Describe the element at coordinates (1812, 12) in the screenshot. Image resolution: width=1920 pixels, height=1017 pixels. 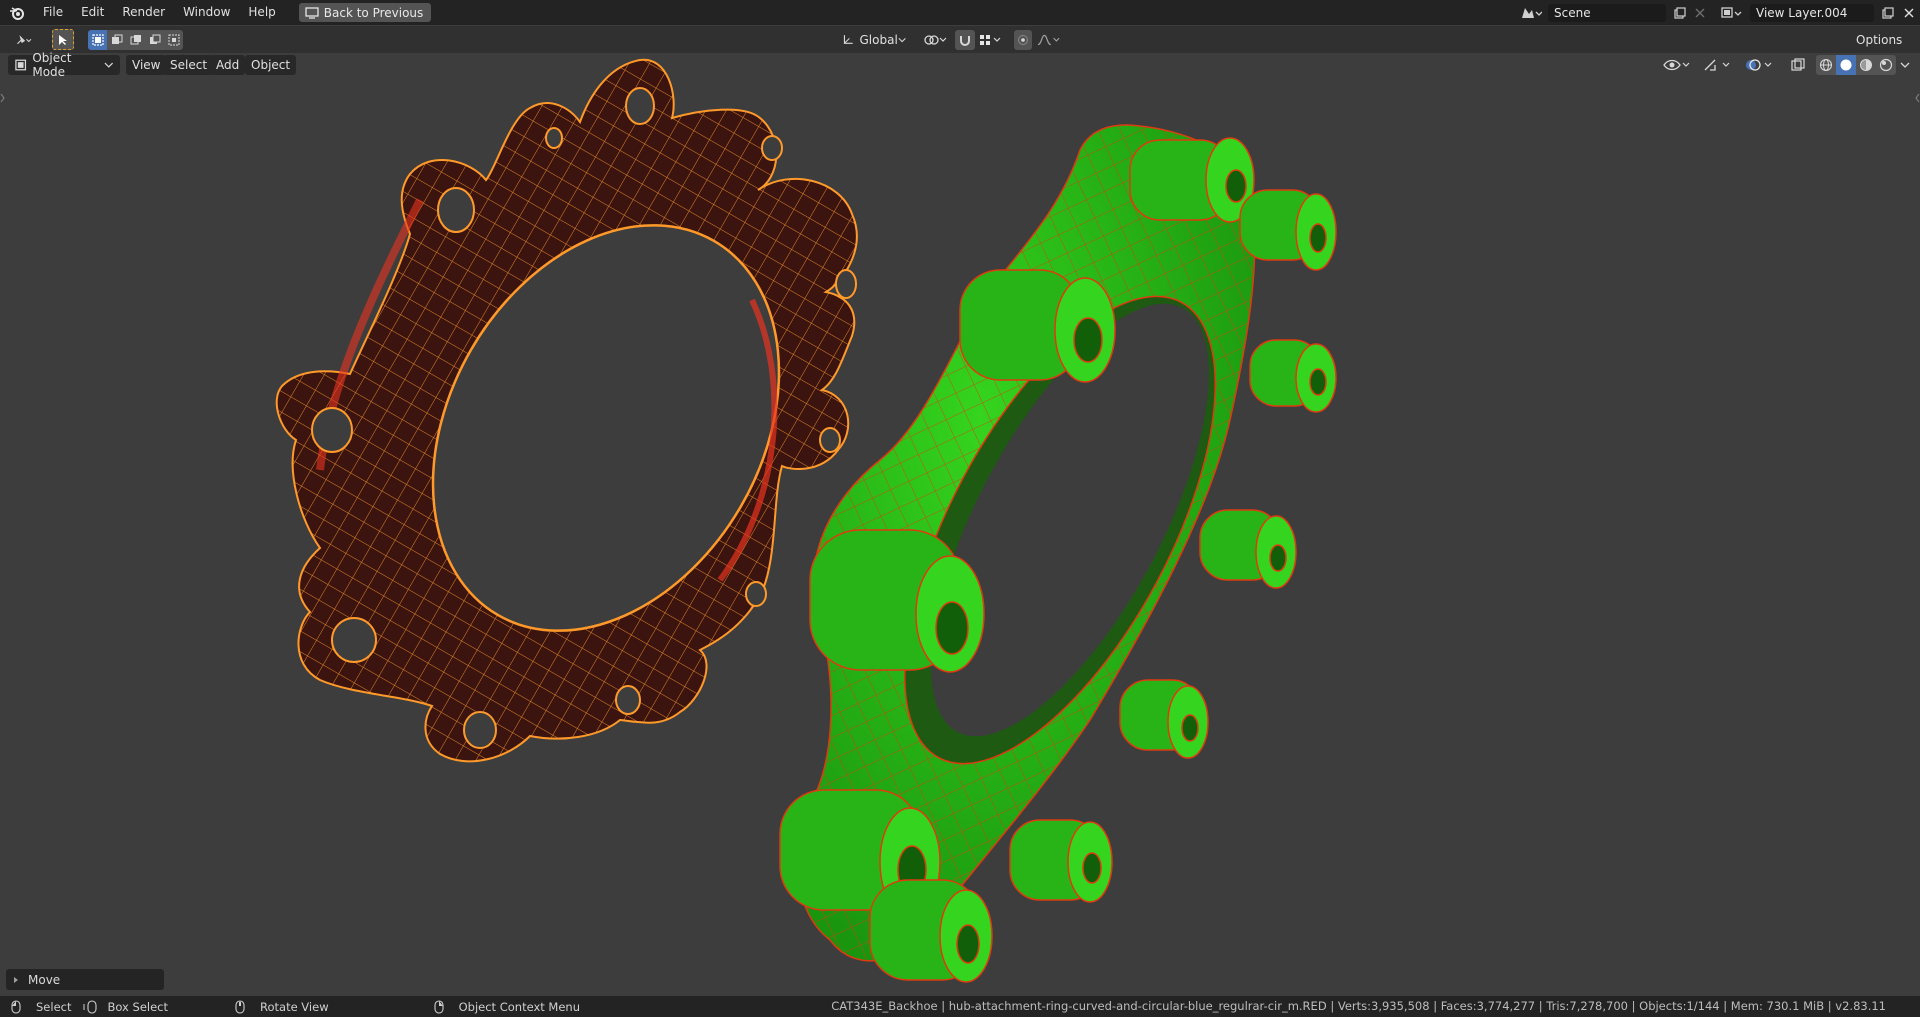
I see `view-layer-field: View Layer.004` at that location.